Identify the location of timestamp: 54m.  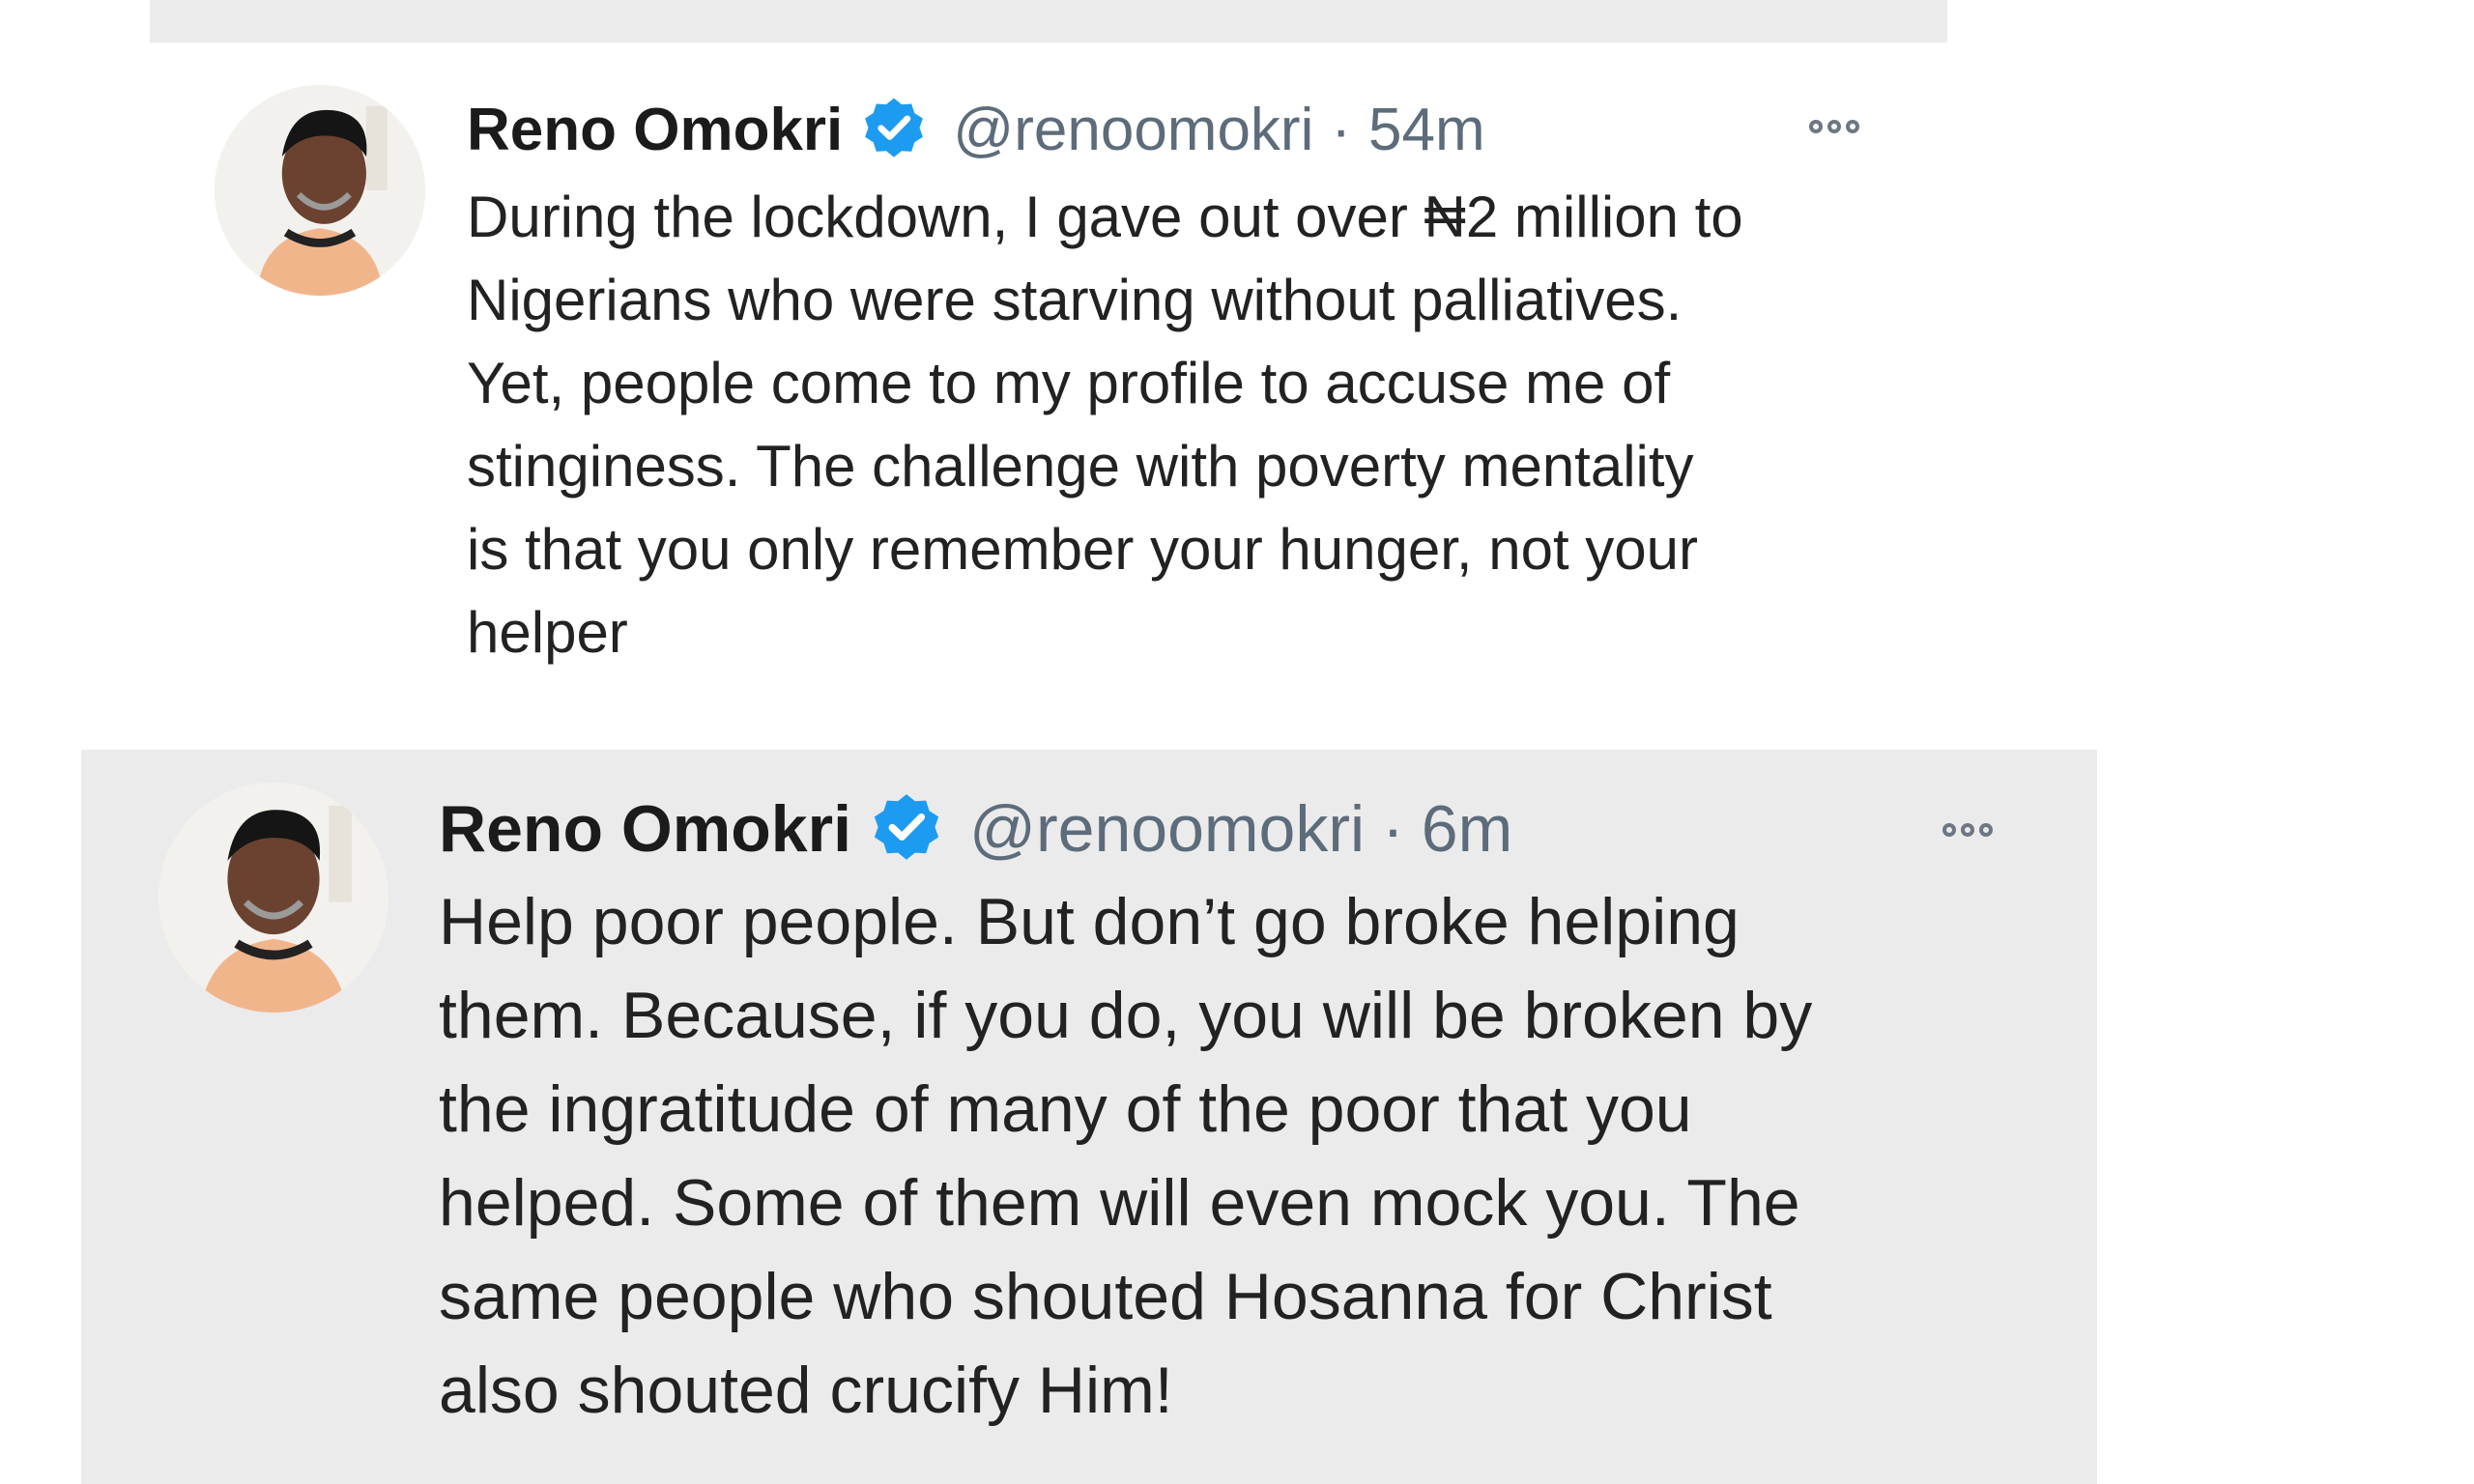
(1427, 130).